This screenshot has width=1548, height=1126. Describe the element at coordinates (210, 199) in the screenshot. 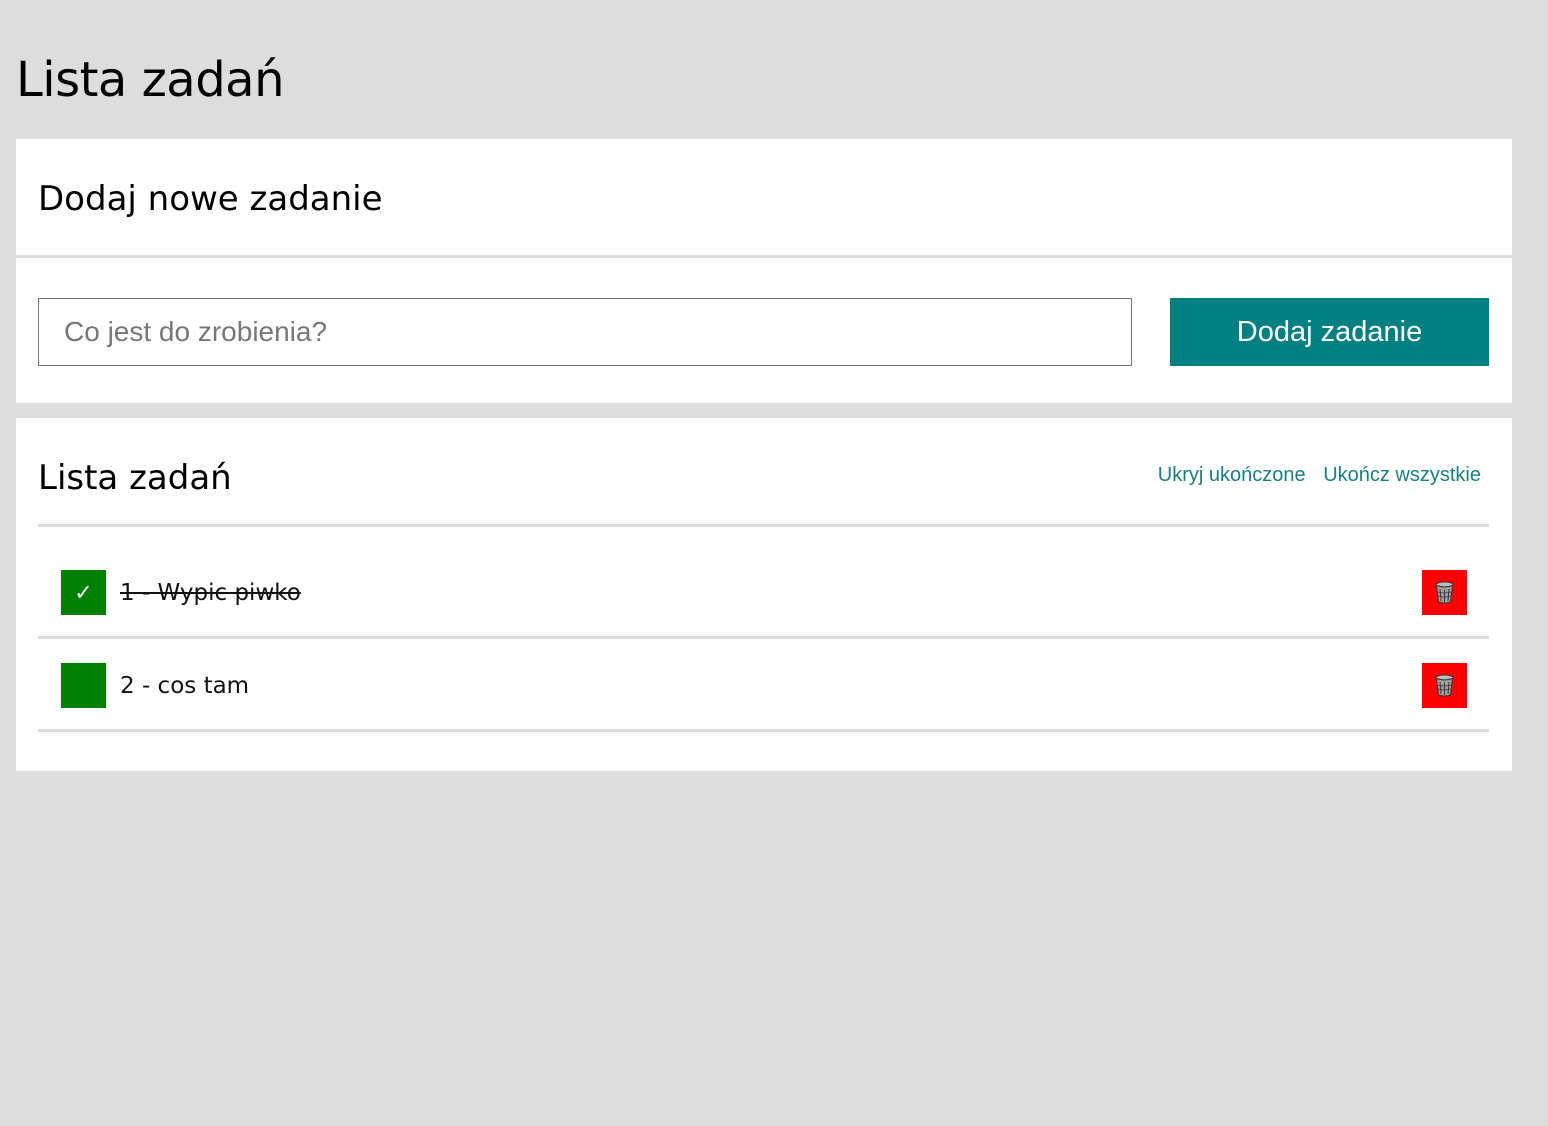

I see `add-task-title: Dodaj nowe zadanie` at that location.